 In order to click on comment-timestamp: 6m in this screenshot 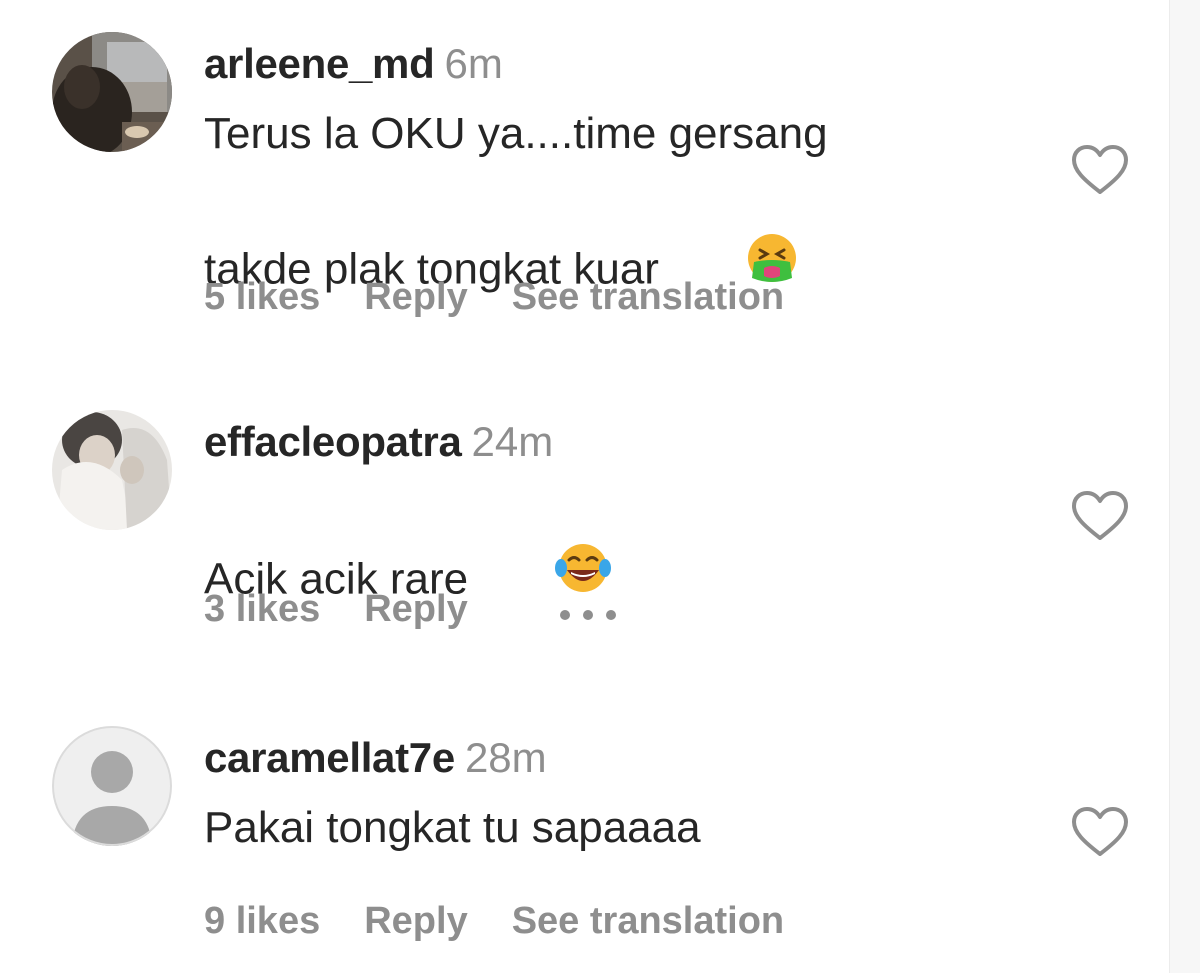, I will do `click(473, 63)`.